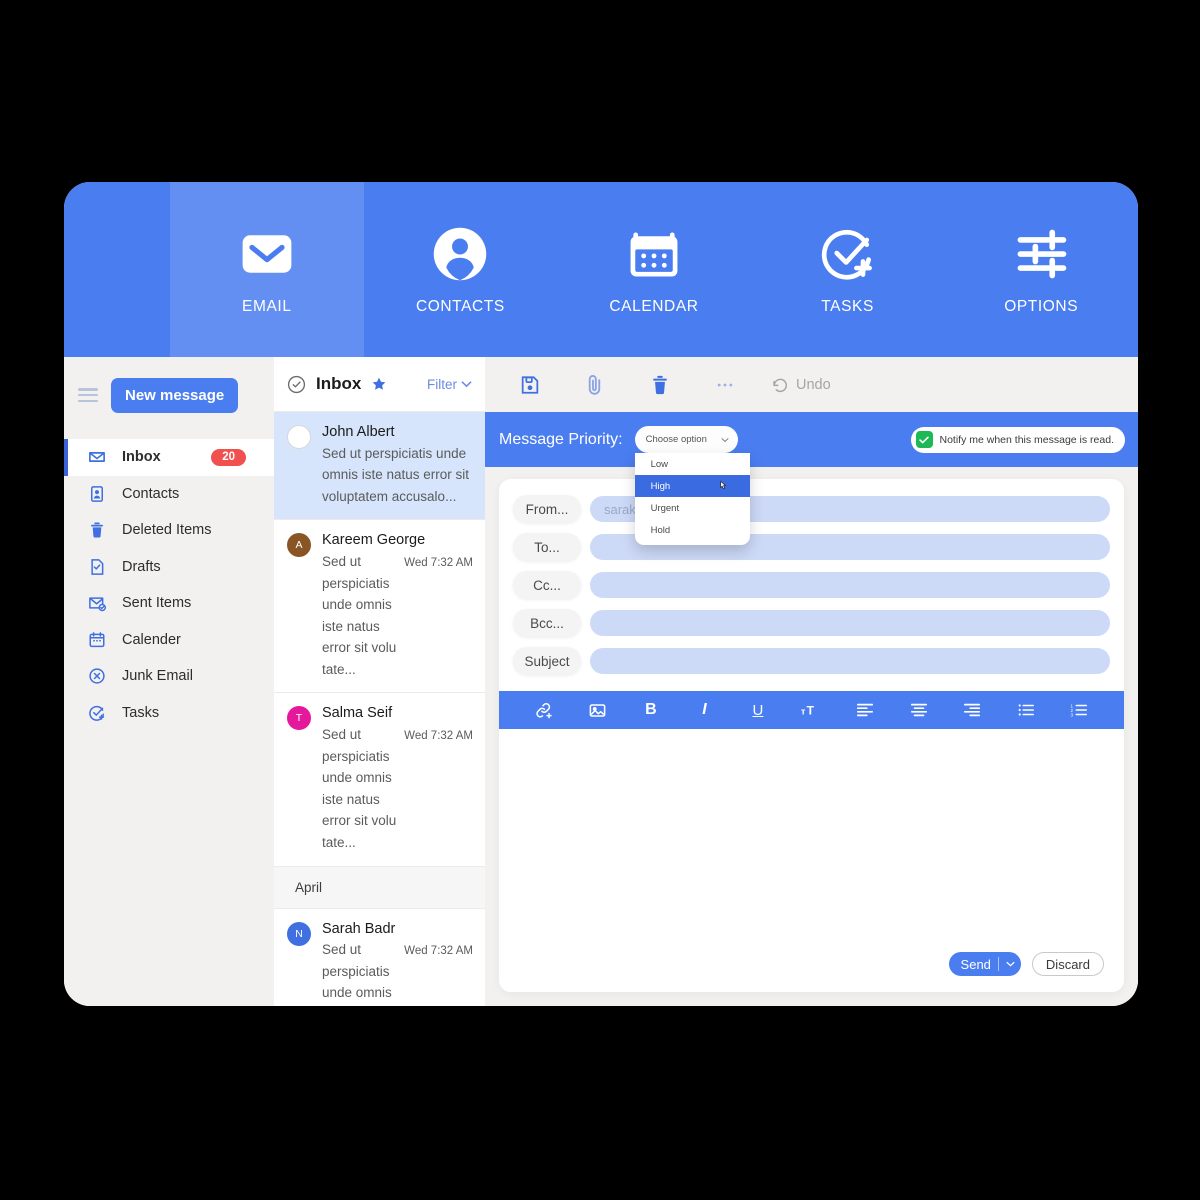  I want to click on task-check-plus-icon, so click(848, 254).